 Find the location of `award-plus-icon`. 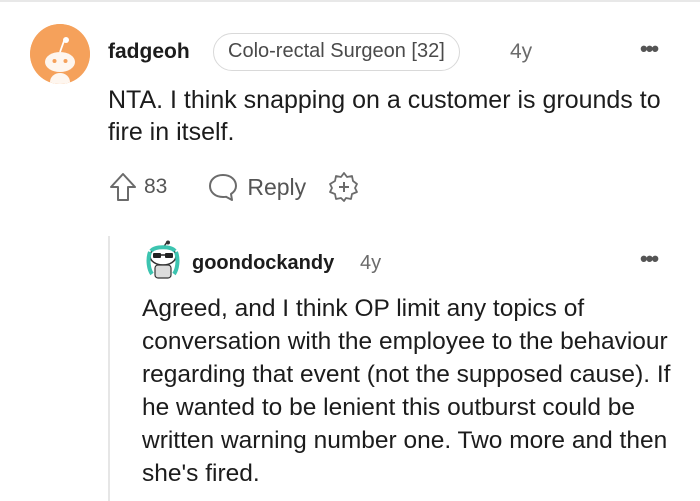

award-plus-icon is located at coordinates (344, 187).